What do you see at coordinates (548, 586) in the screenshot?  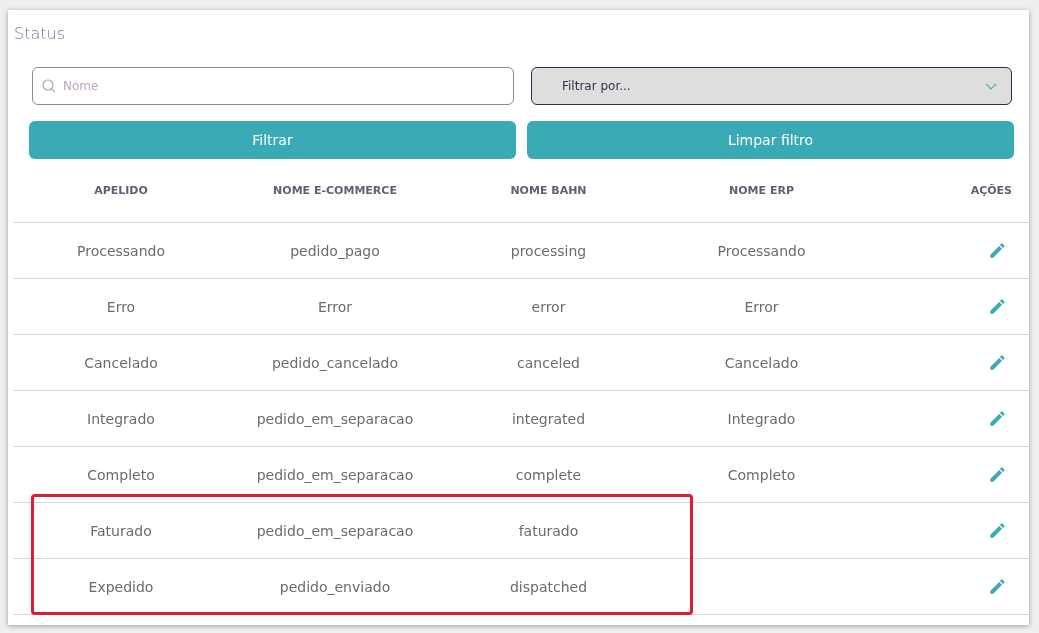 I see `table-cell-text: dispatched` at bounding box center [548, 586].